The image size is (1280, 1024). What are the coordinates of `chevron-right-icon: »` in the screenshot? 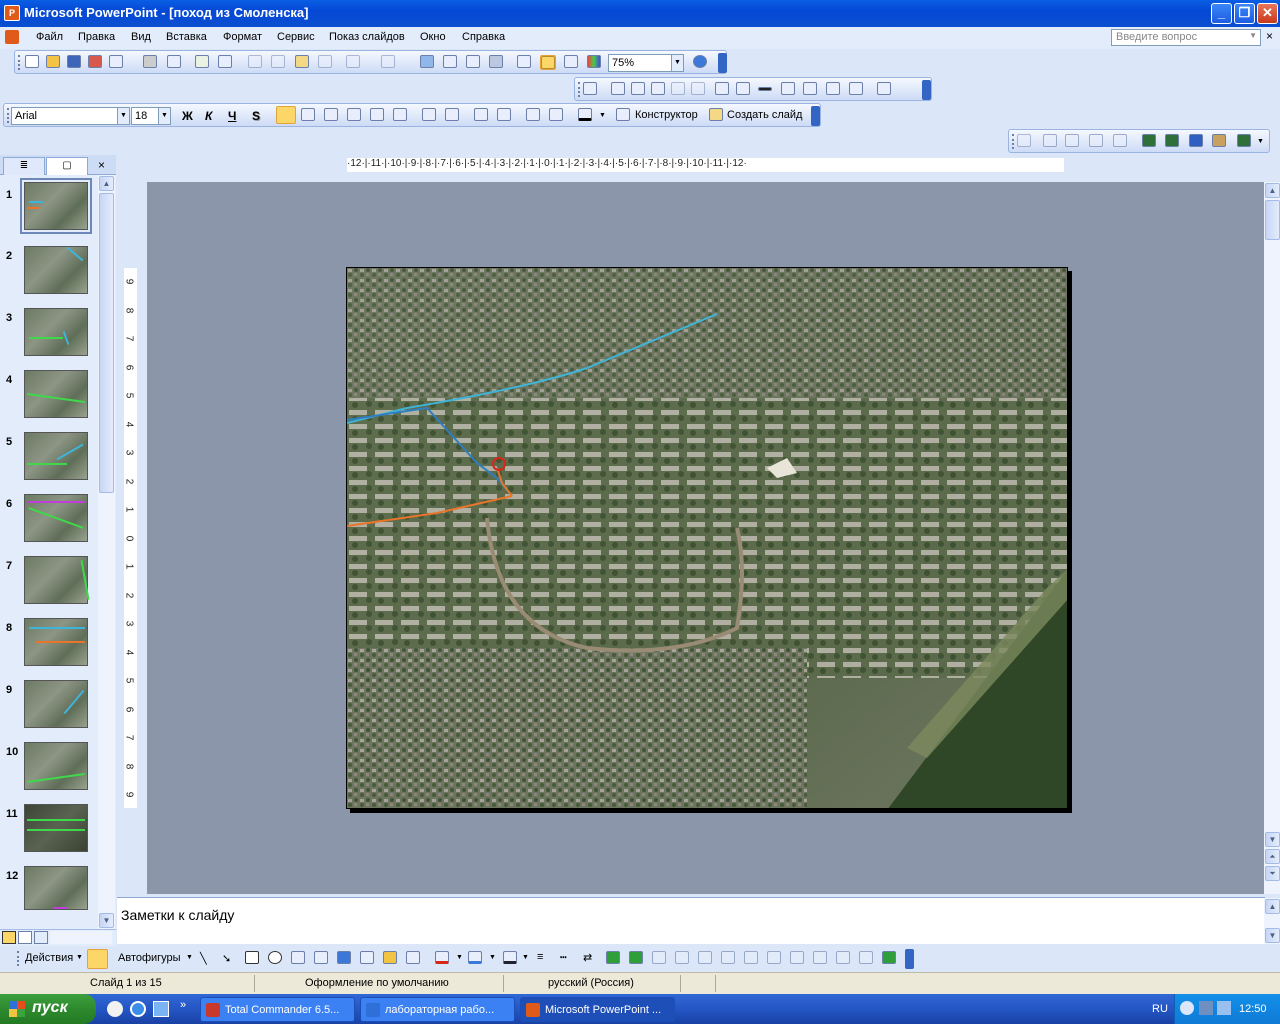 It's located at (183, 1005).